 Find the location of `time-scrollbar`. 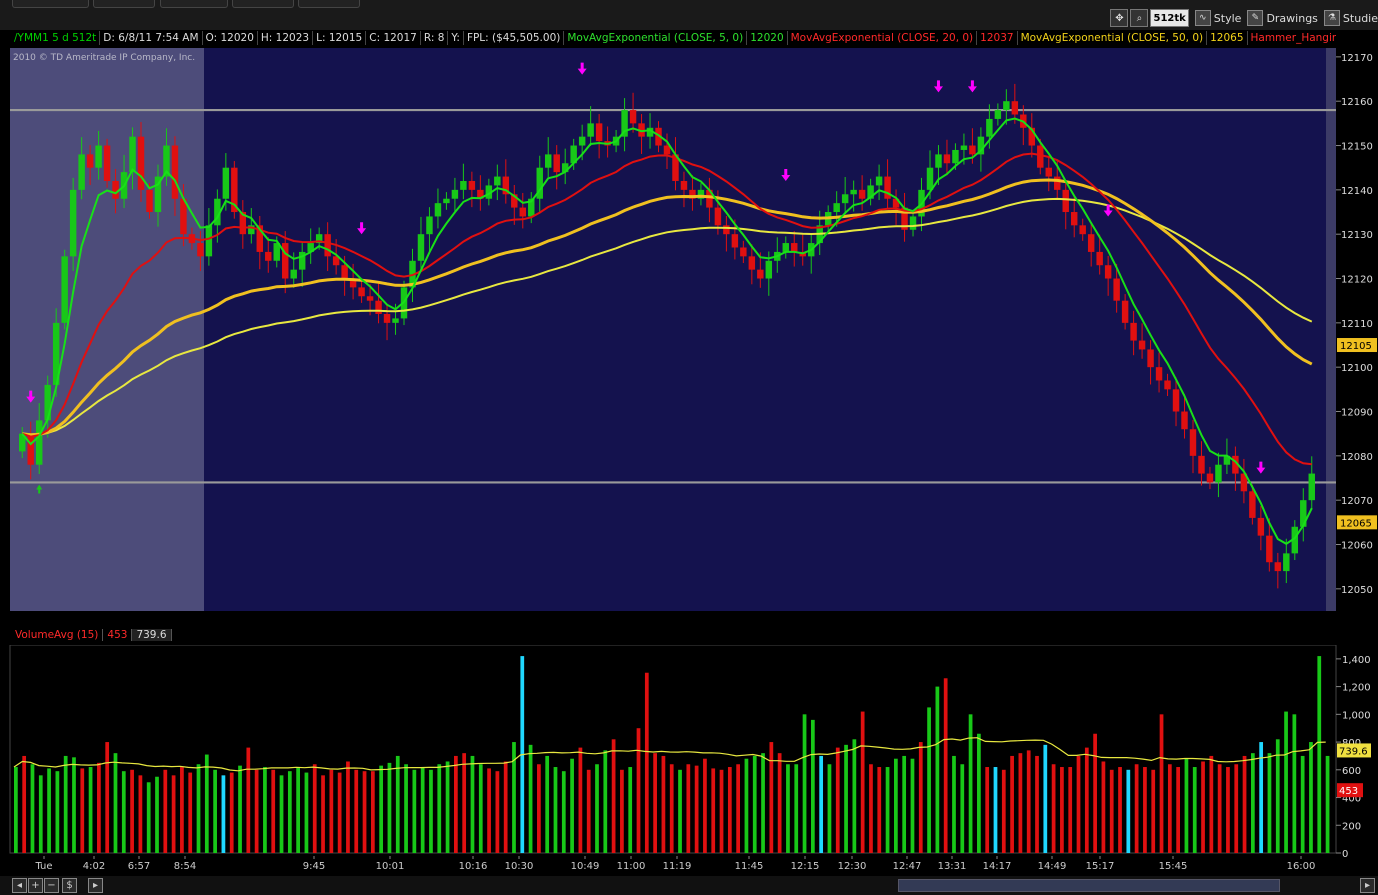

time-scrollbar is located at coordinates (1089, 885).